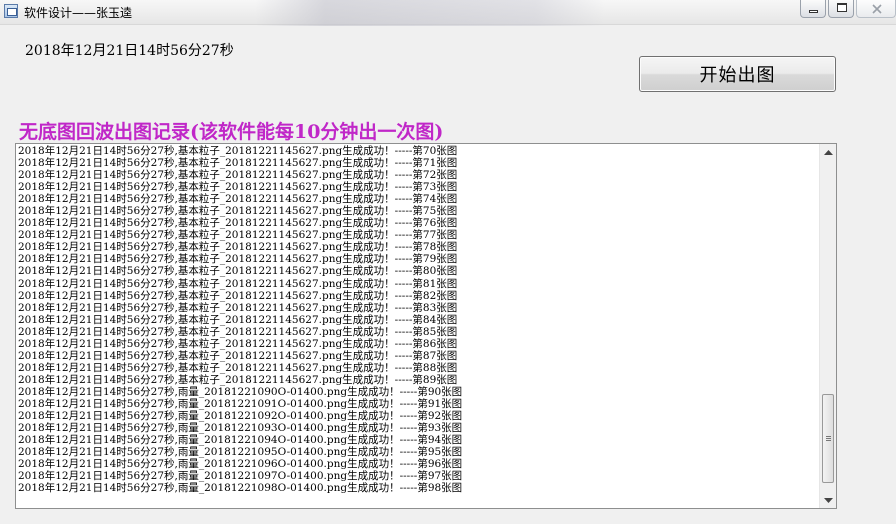 Image resolution: width=896 pixels, height=524 pixels. I want to click on title-bar: 软件设计——张玉逵, so click(448, 13).